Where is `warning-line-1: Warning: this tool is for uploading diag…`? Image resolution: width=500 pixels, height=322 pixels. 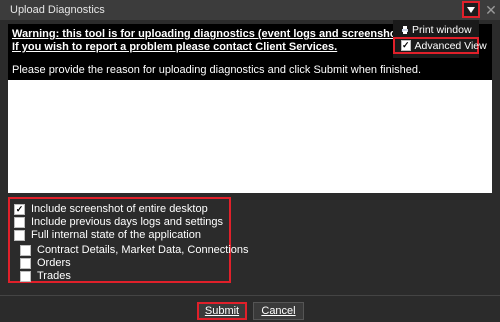
warning-line-1: Warning: this tool is for uploading diag… is located at coordinates (214, 34).